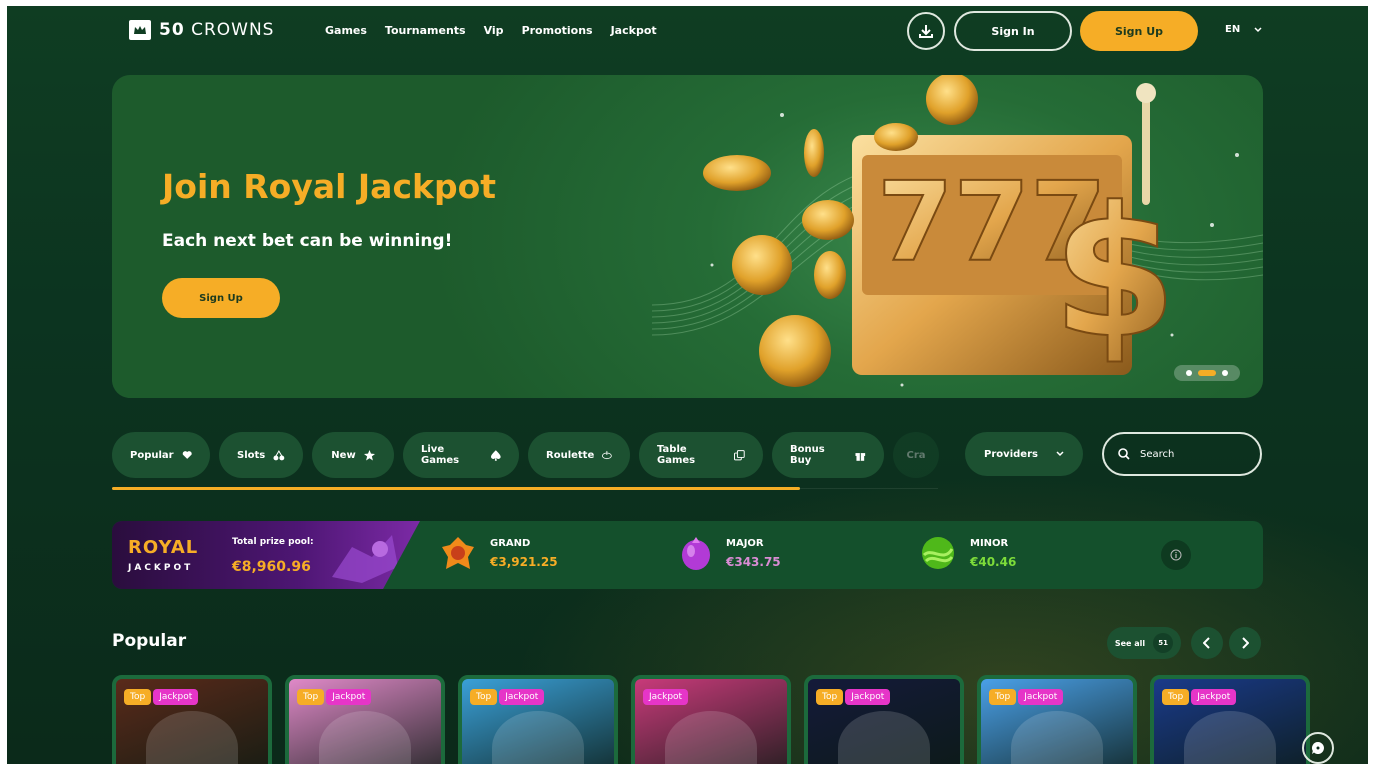 This screenshot has height=764, width=1375. I want to click on carousel-next-button, so click(1245, 643).